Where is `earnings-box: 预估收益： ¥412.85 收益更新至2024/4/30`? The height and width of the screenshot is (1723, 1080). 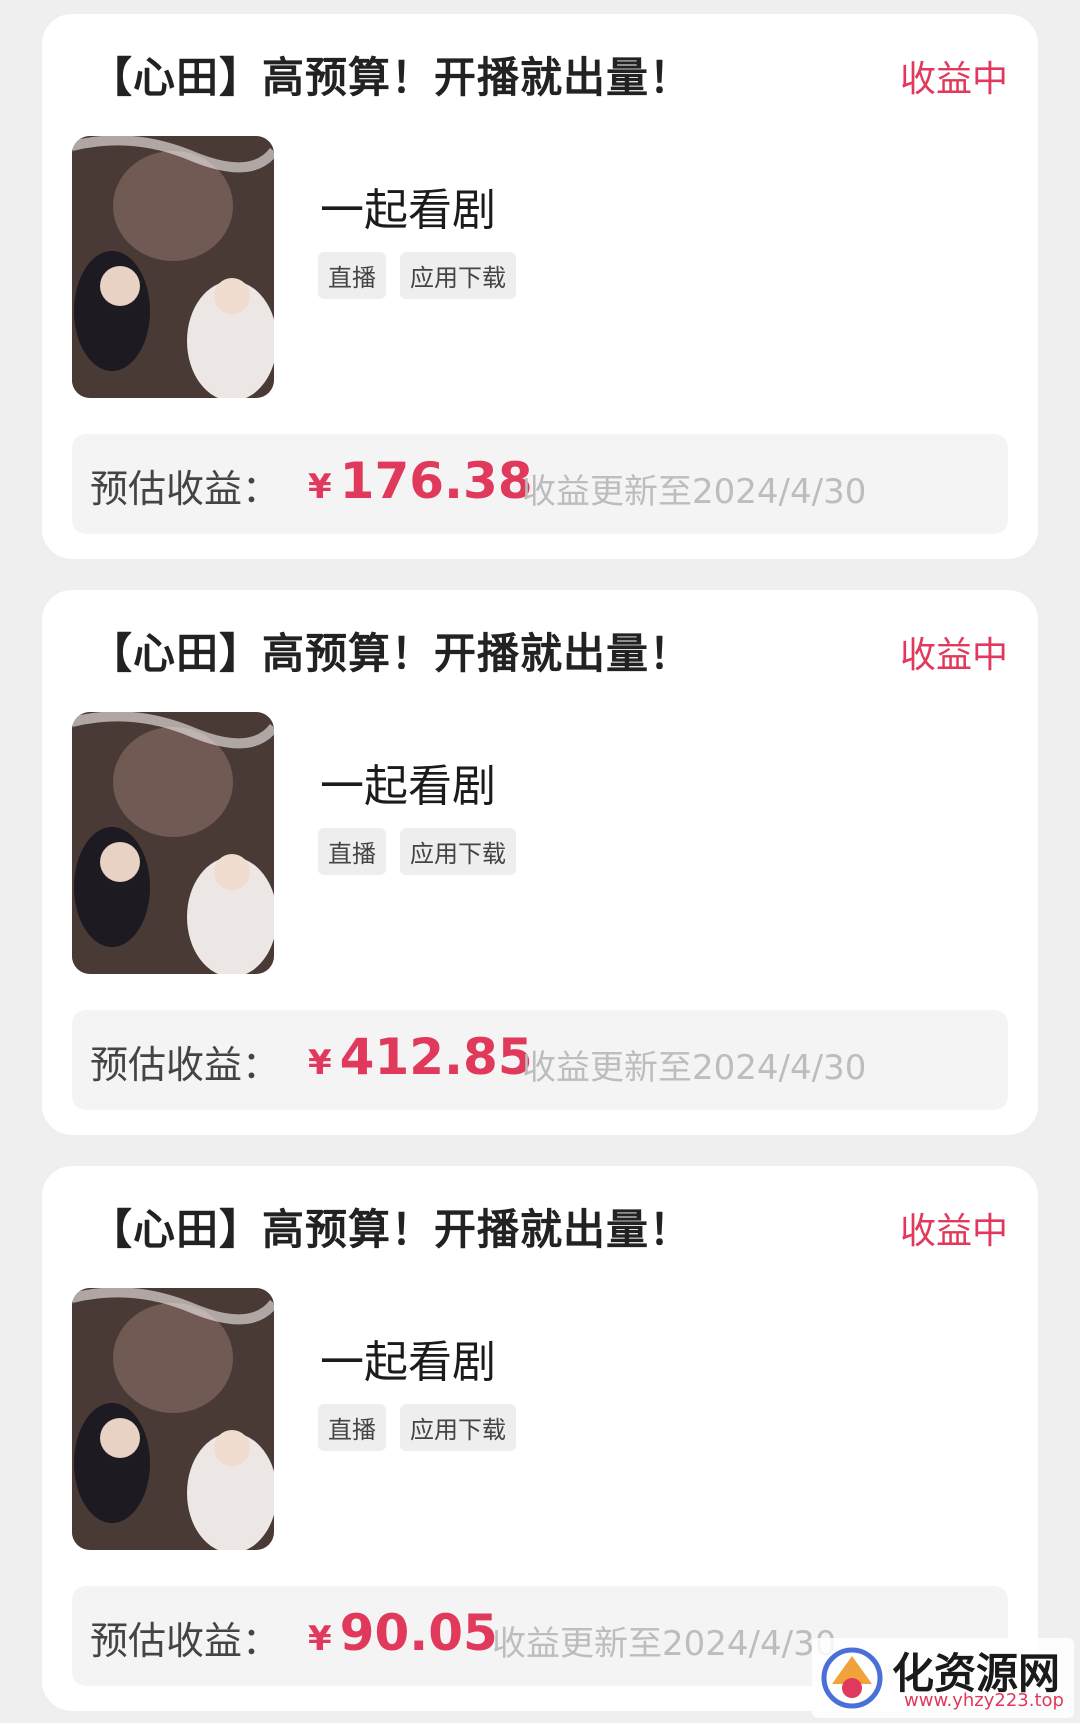
earnings-box: 预估收益： ¥412.85 收益更新至2024/4/30 is located at coordinates (540, 1060).